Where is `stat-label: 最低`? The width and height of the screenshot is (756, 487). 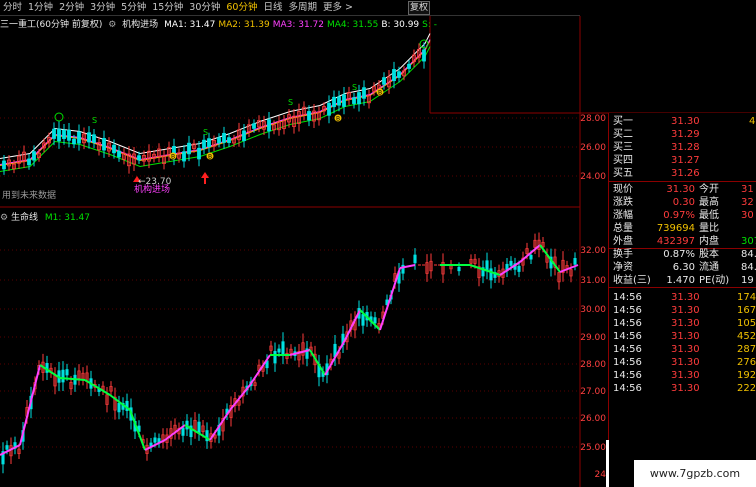 stat-label: 最低 is located at coordinates (709, 215).